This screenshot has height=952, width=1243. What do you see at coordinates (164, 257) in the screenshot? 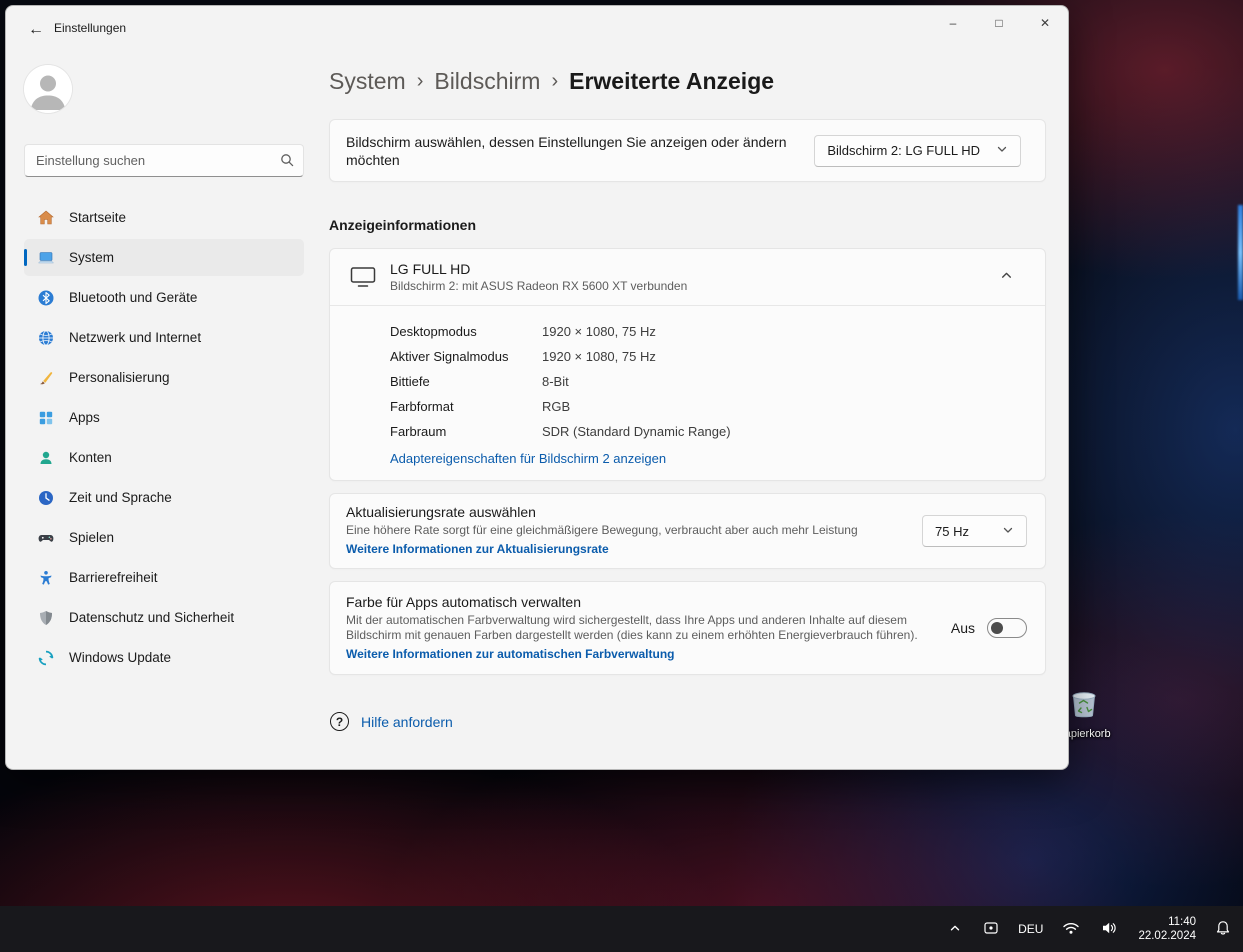
I see `sidebar-item-system: System` at bounding box center [164, 257].